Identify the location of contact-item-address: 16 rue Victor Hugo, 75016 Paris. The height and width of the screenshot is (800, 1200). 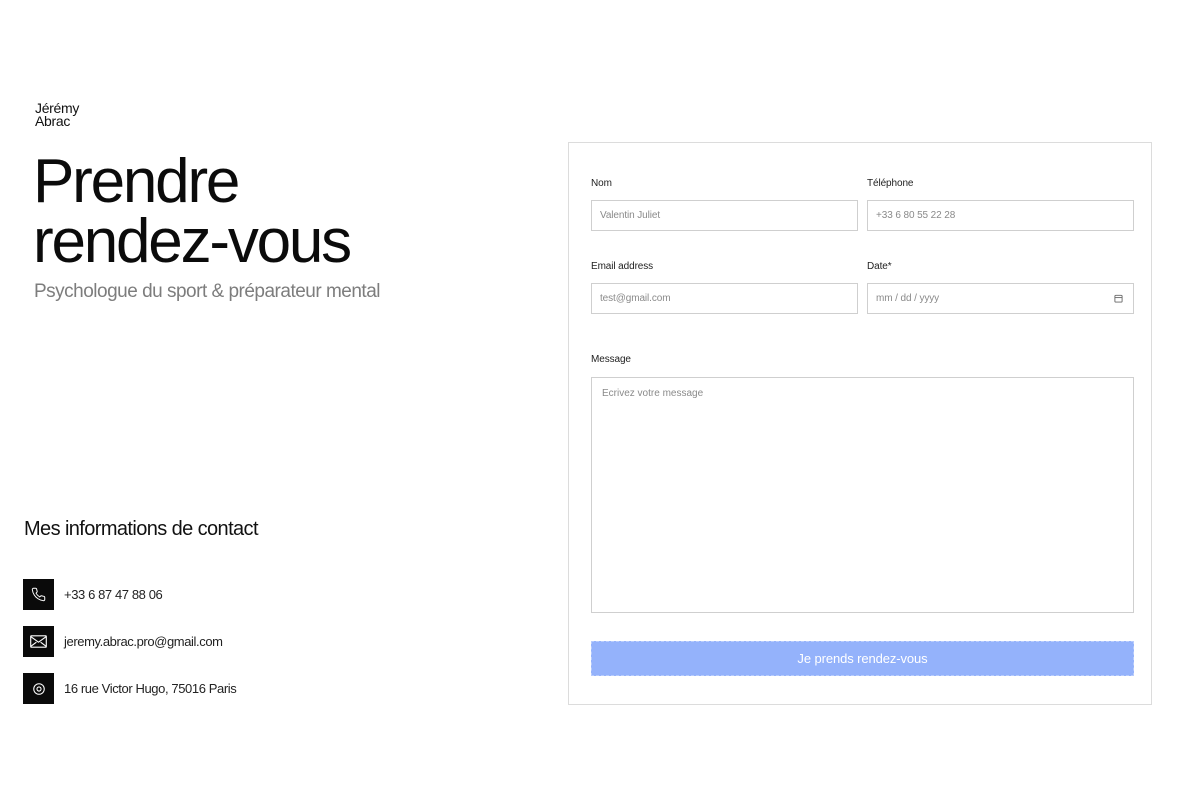
(130, 688).